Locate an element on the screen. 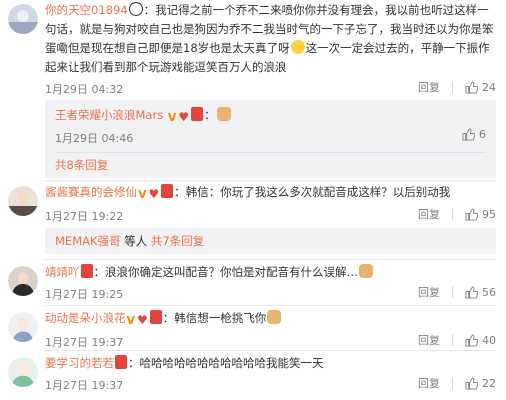 This screenshot has width=506, height=400. reply-username: MEMAK强哥 is located at coordinates (88, 241).